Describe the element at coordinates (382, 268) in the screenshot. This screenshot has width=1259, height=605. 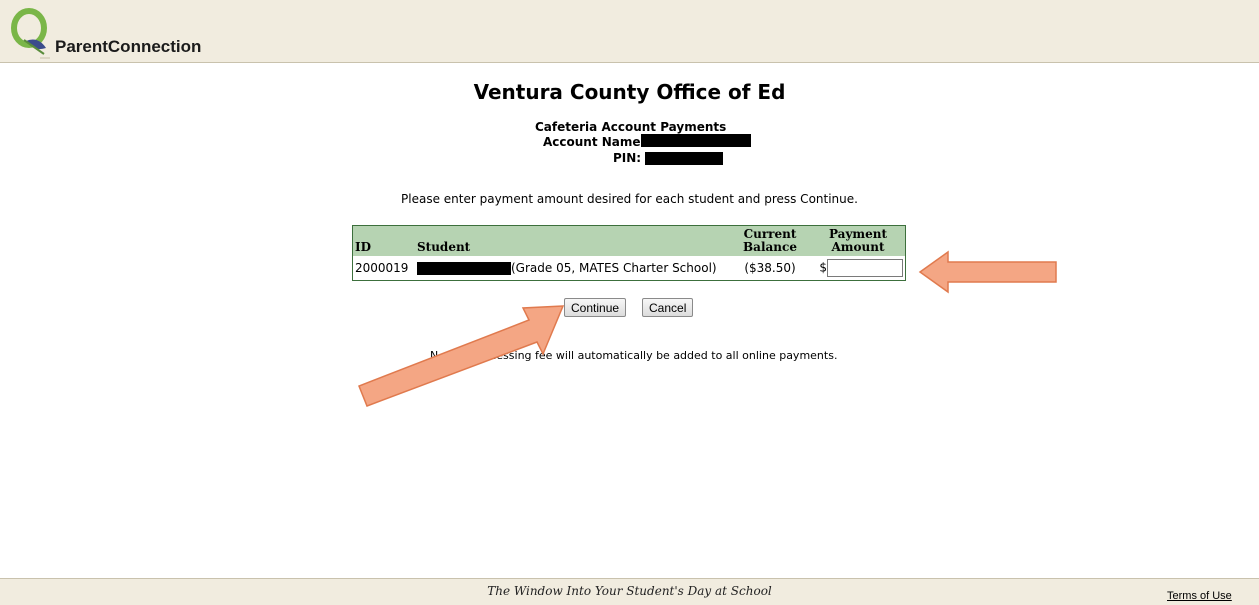
I see `student-id: 2000019` at that location.